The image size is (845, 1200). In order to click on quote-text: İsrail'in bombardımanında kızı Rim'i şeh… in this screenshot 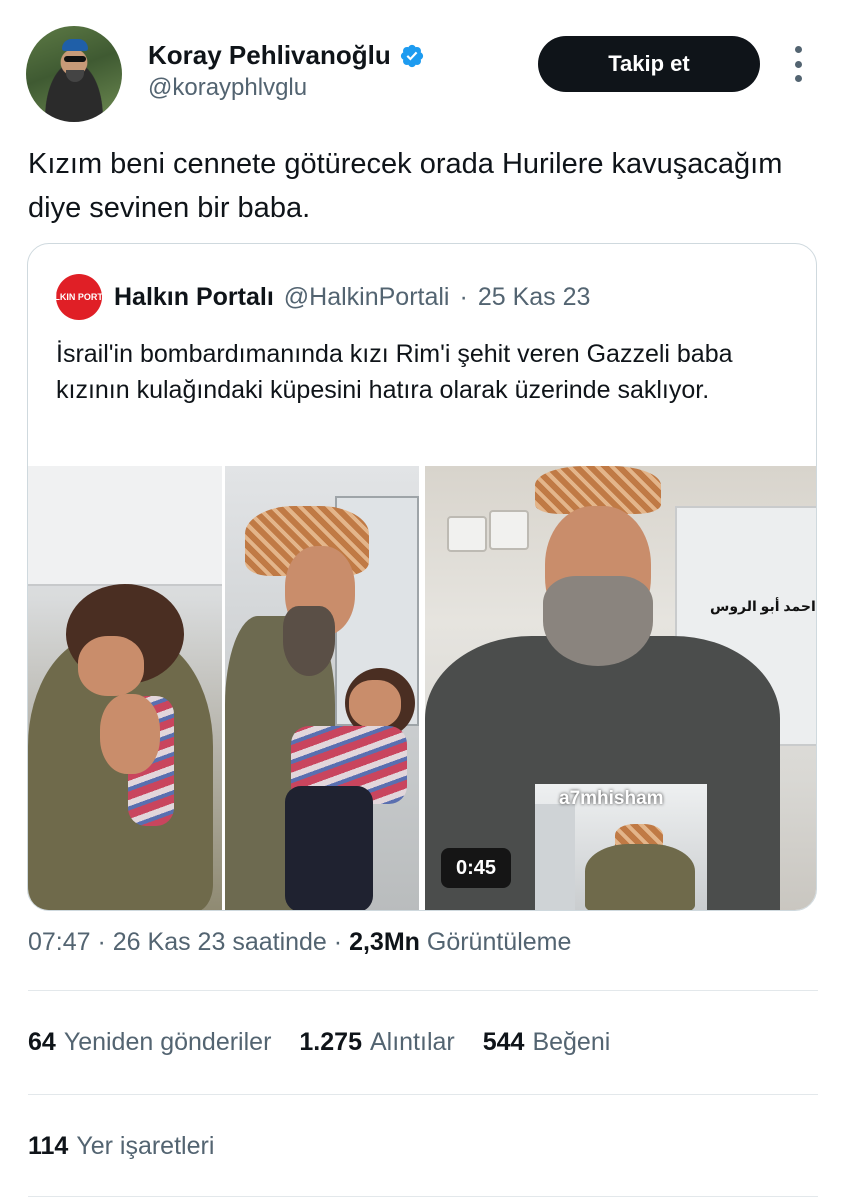, I will do `click(394, 372)`.